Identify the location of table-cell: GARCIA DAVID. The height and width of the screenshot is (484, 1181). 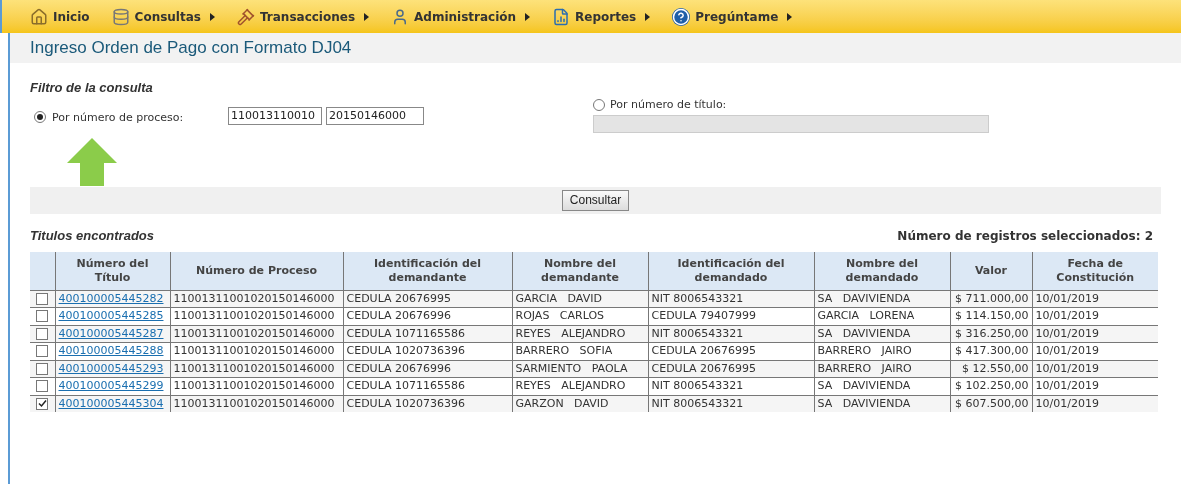
(558, 298).